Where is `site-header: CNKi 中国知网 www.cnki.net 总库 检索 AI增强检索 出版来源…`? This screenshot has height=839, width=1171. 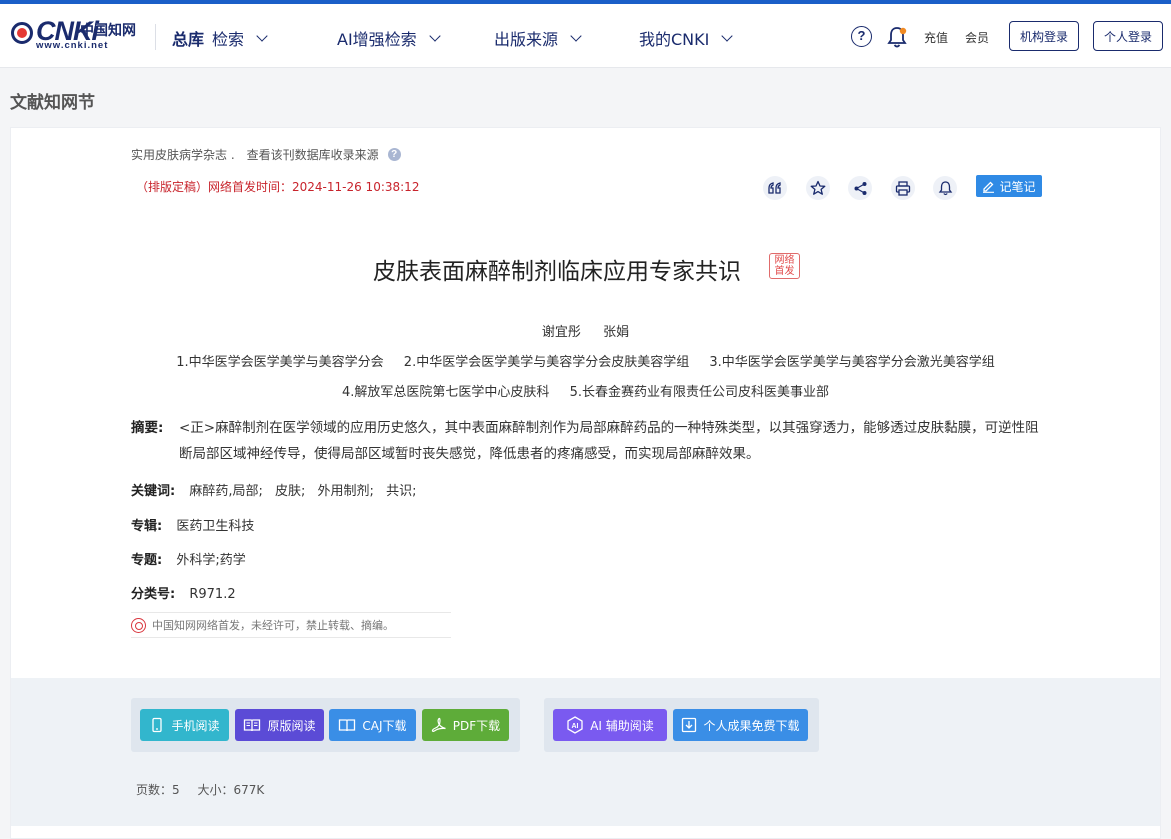 site-header: CNKi 中国知网 www.cnki.net 总库 检索 AI增强检索 出版来源… is located at coordinates (585, 36).